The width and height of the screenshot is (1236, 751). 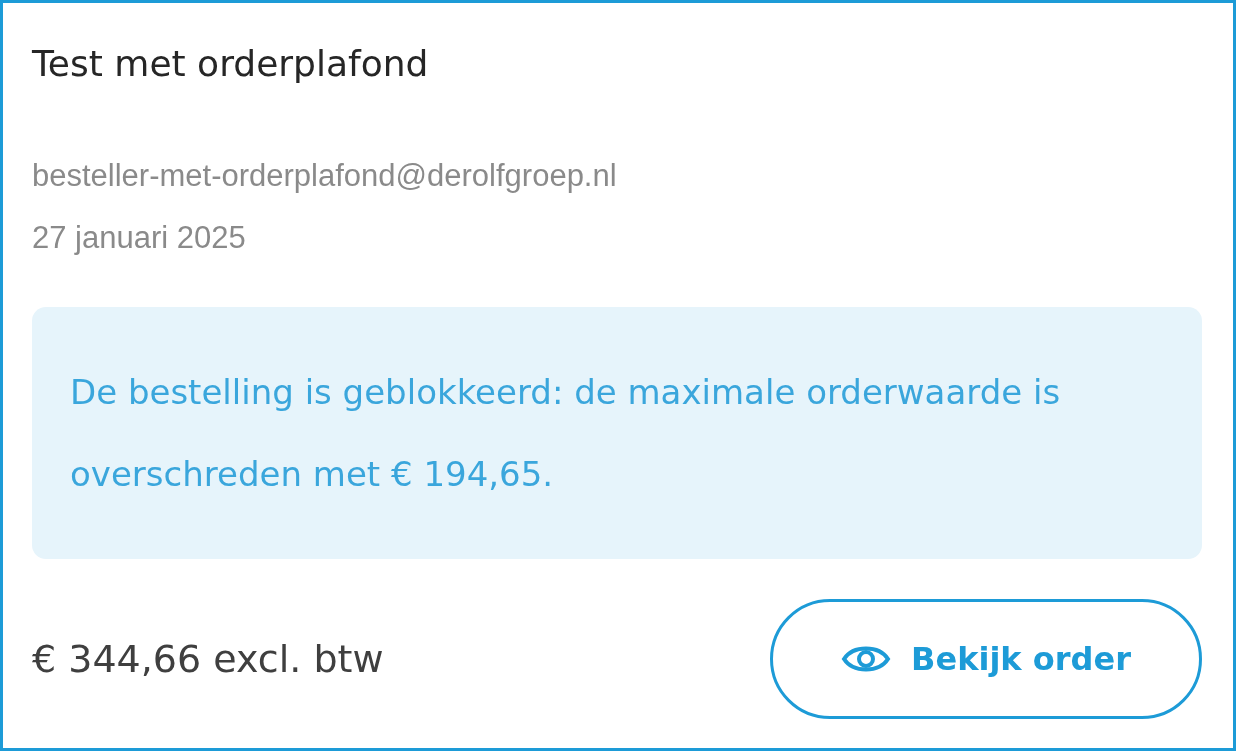 What do you see at coordinates (139, 238) in the screenshot?
I see `date-text: 27 januari 2025` at bounding box center [139, 238].